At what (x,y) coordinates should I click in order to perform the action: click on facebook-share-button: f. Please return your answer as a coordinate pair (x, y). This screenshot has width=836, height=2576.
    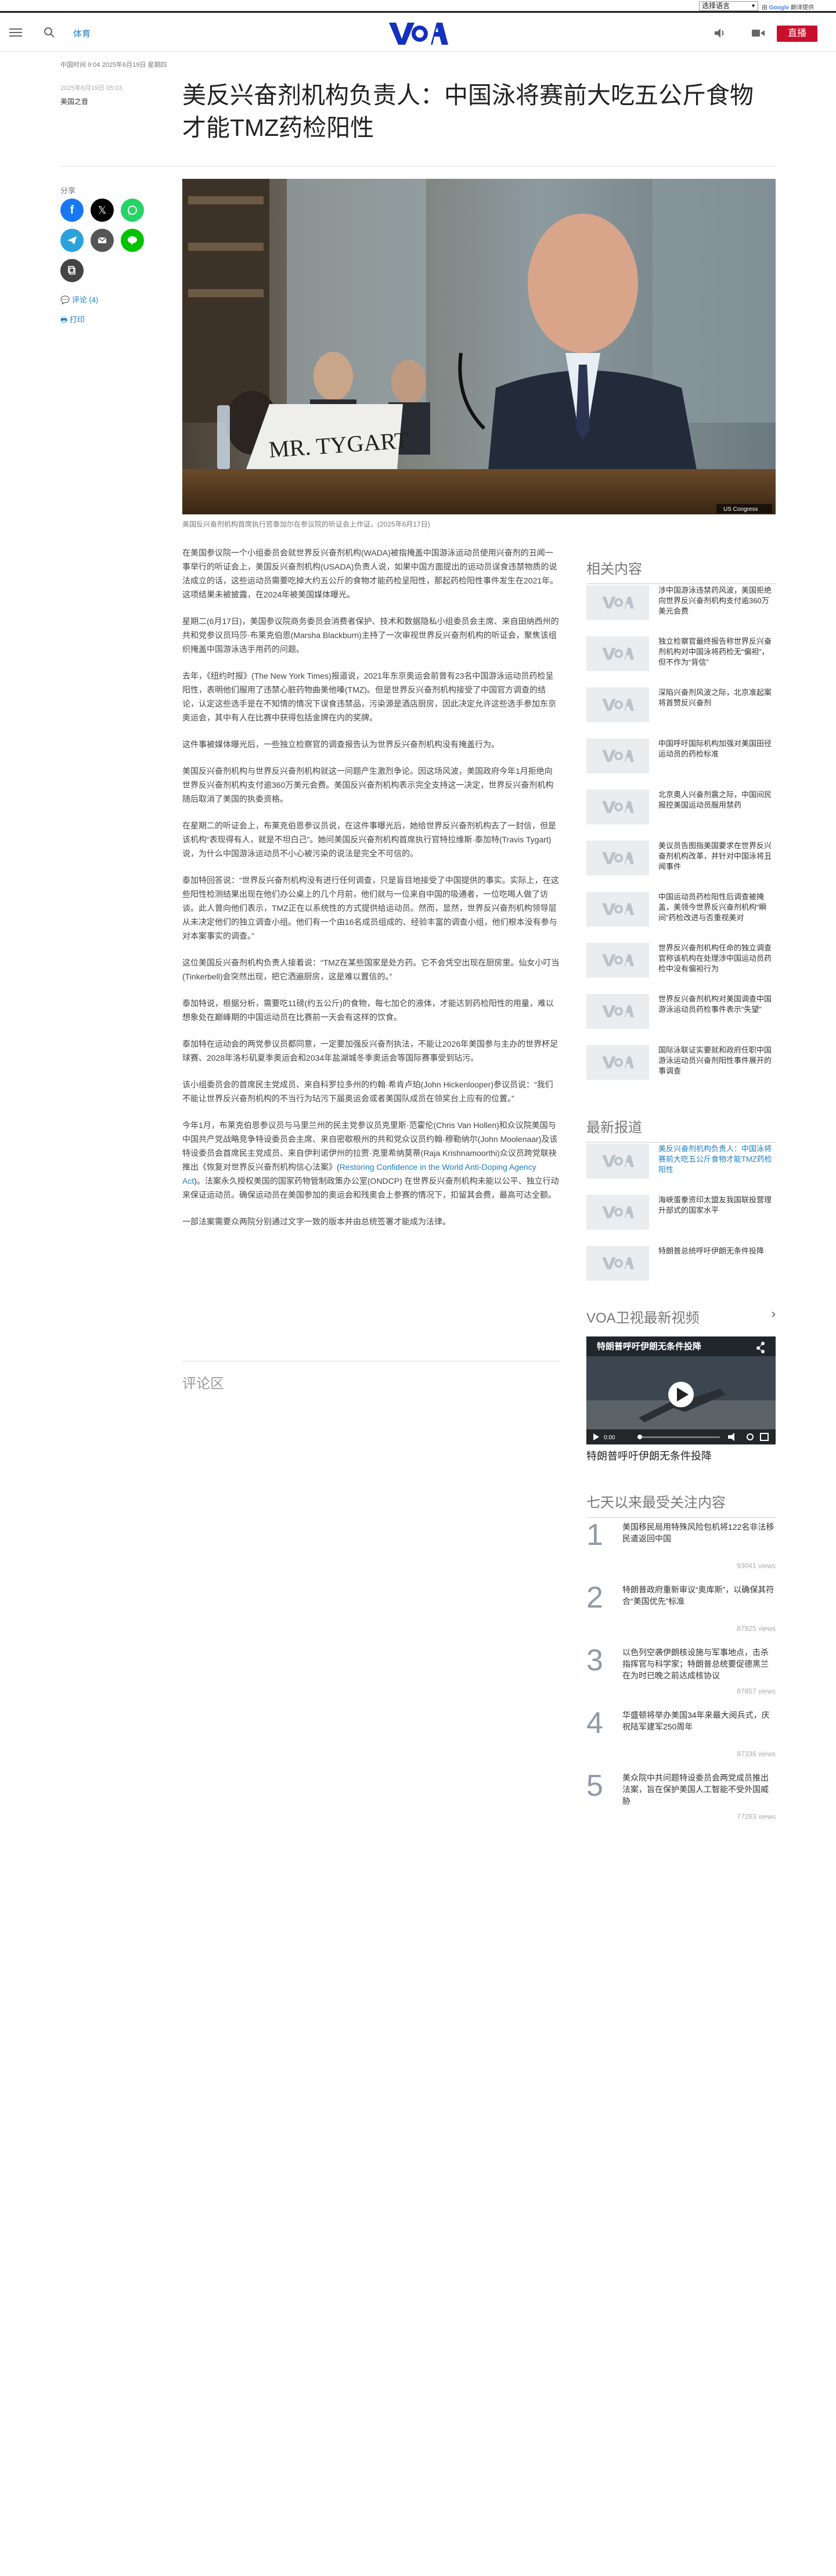
    Looking at the image, I should click on (72, 210).